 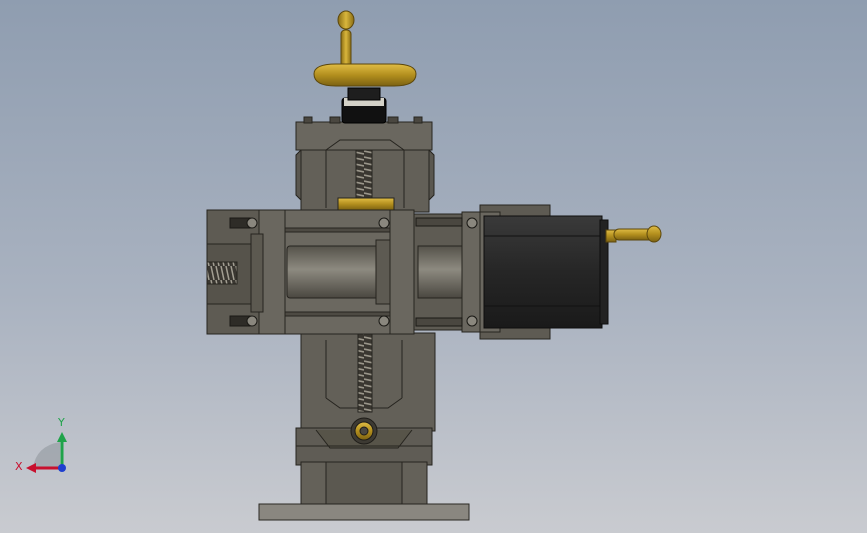 I want to click on coordinate-triad: X Y, so click(x=41, y=444).